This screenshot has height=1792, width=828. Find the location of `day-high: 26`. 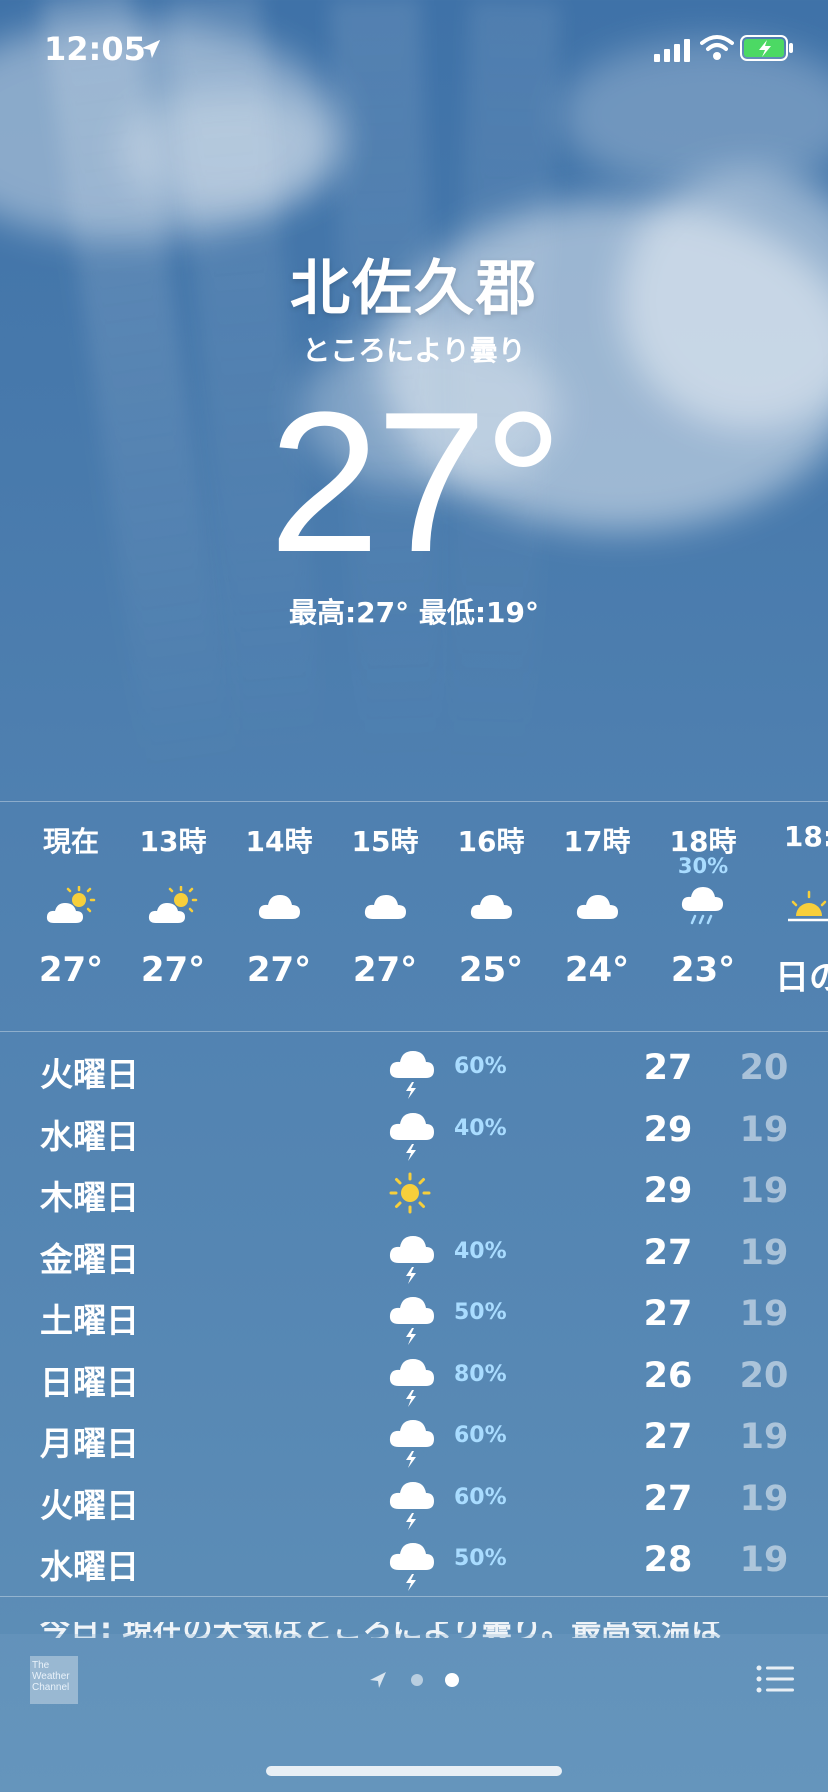

day-high: 26 is located at coordinates (668, 1375).